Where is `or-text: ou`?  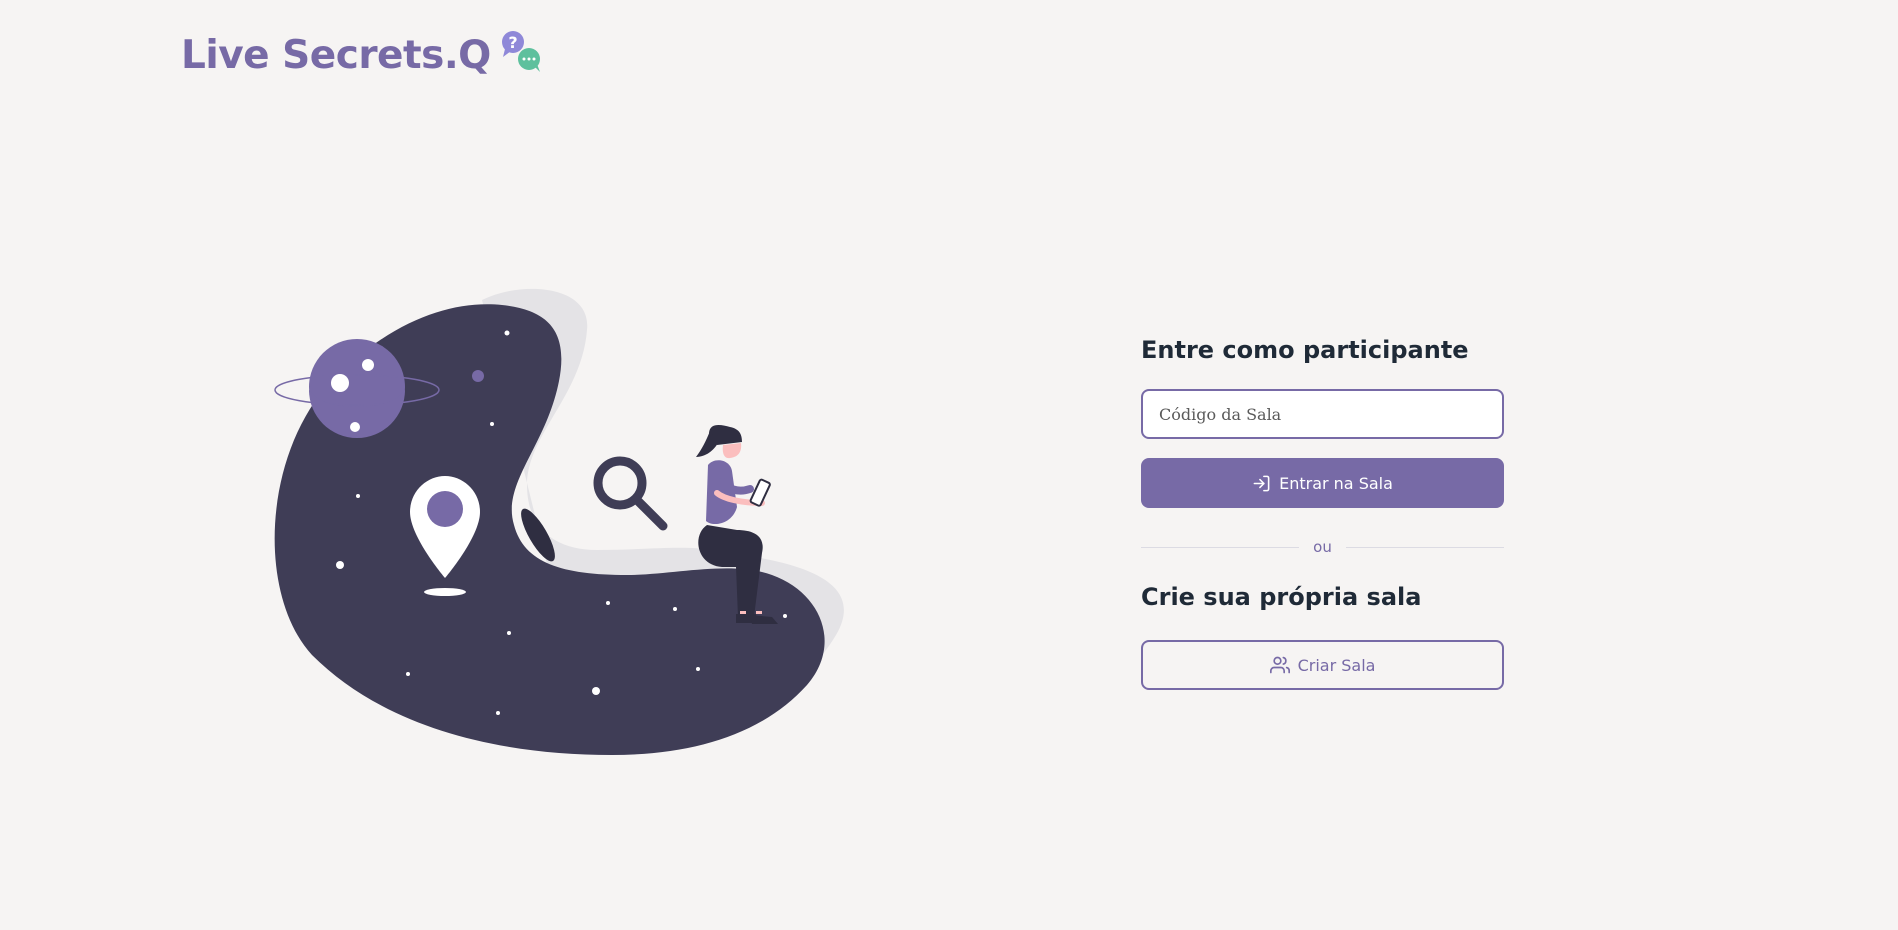 or-text: ou is located at coordinates (1322, 547).